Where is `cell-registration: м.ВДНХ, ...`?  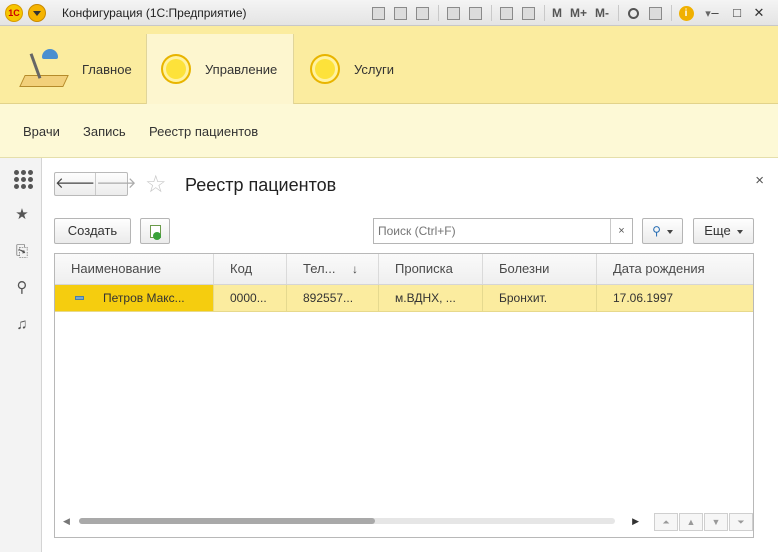 cell-registration: м.ВДНХ, ... is located at coordinates (431, 298).